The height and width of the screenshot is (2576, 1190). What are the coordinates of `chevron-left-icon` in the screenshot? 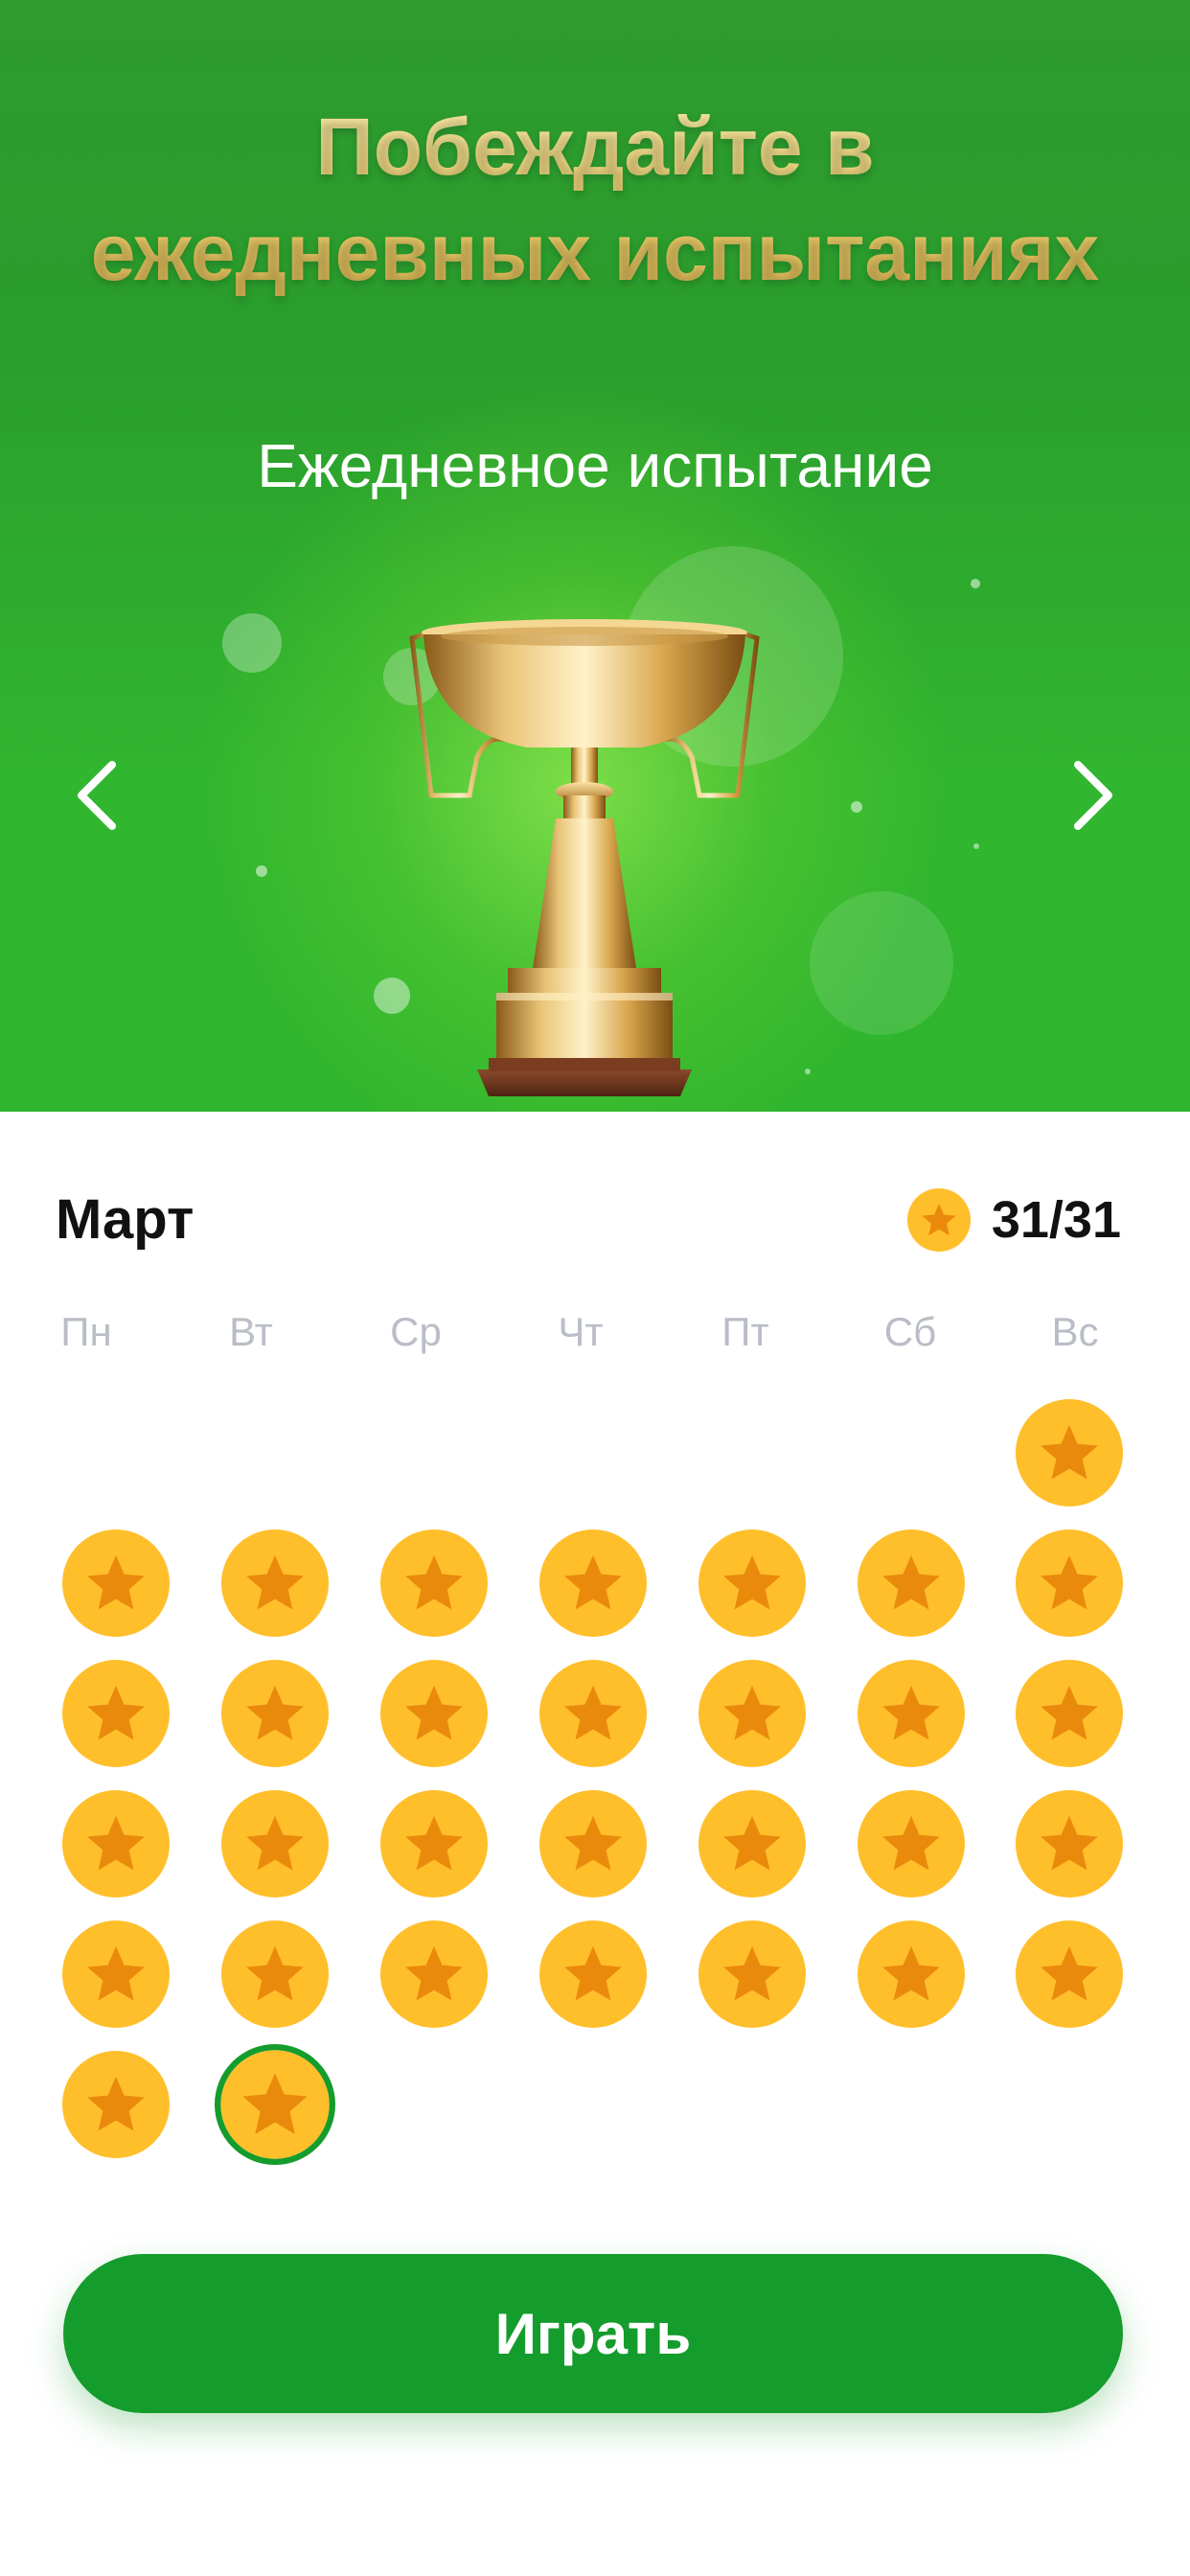 It's located at (97, 795).